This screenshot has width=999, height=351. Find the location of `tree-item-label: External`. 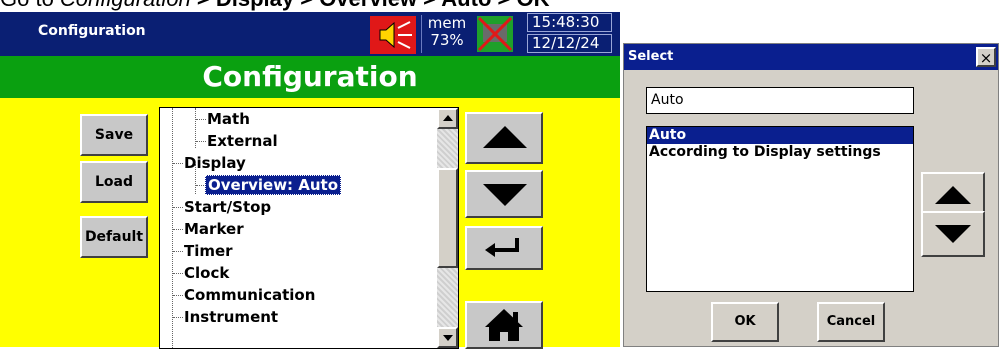

tree-item-label: External is located at coordinates (242, 141).